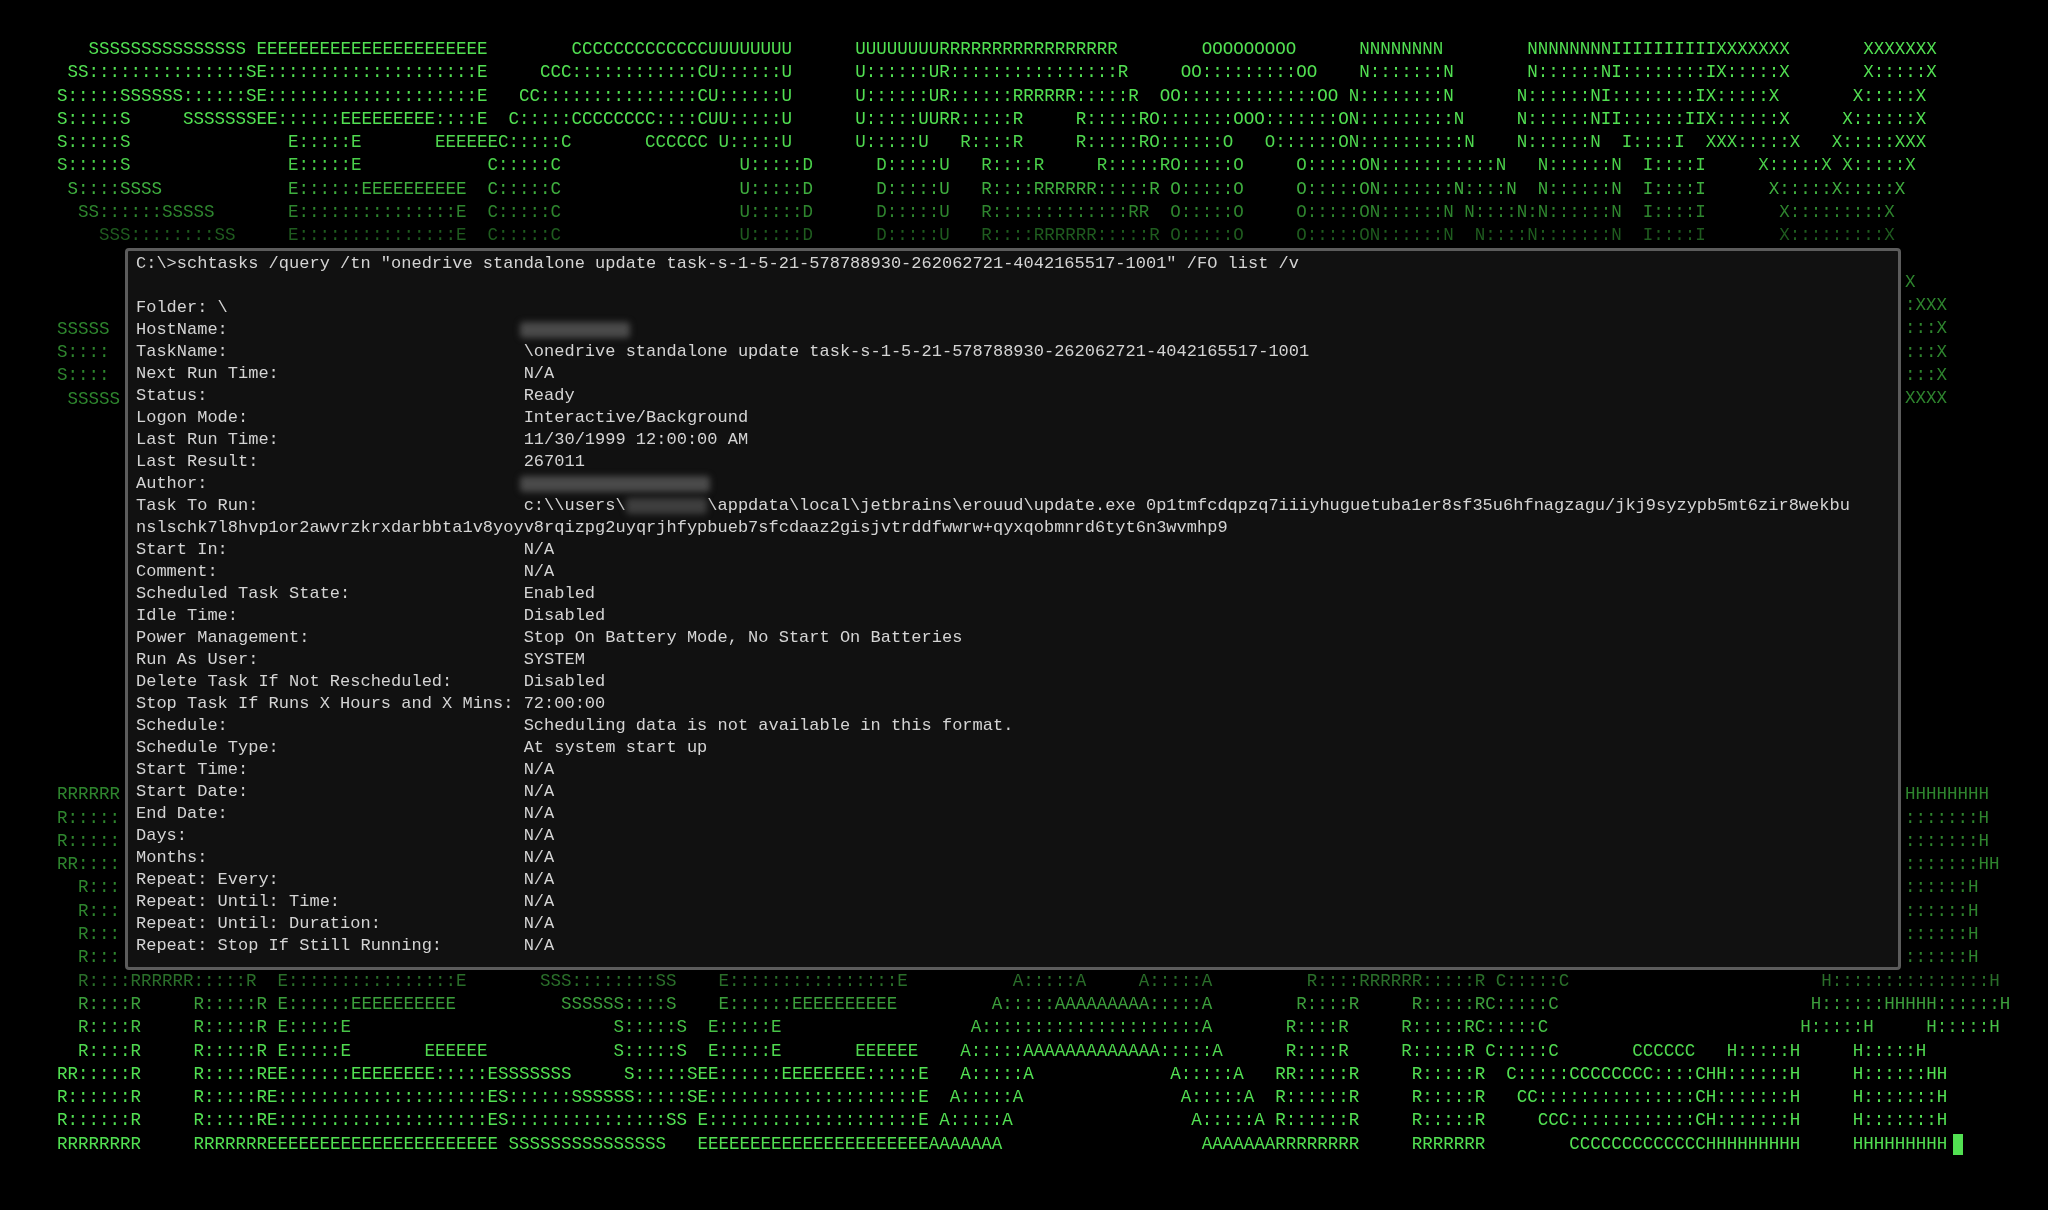  What do you see at coordinates (198, 659) in the screenshot?
I see `field-label: Run As User:` at bounding box center [198, 659].